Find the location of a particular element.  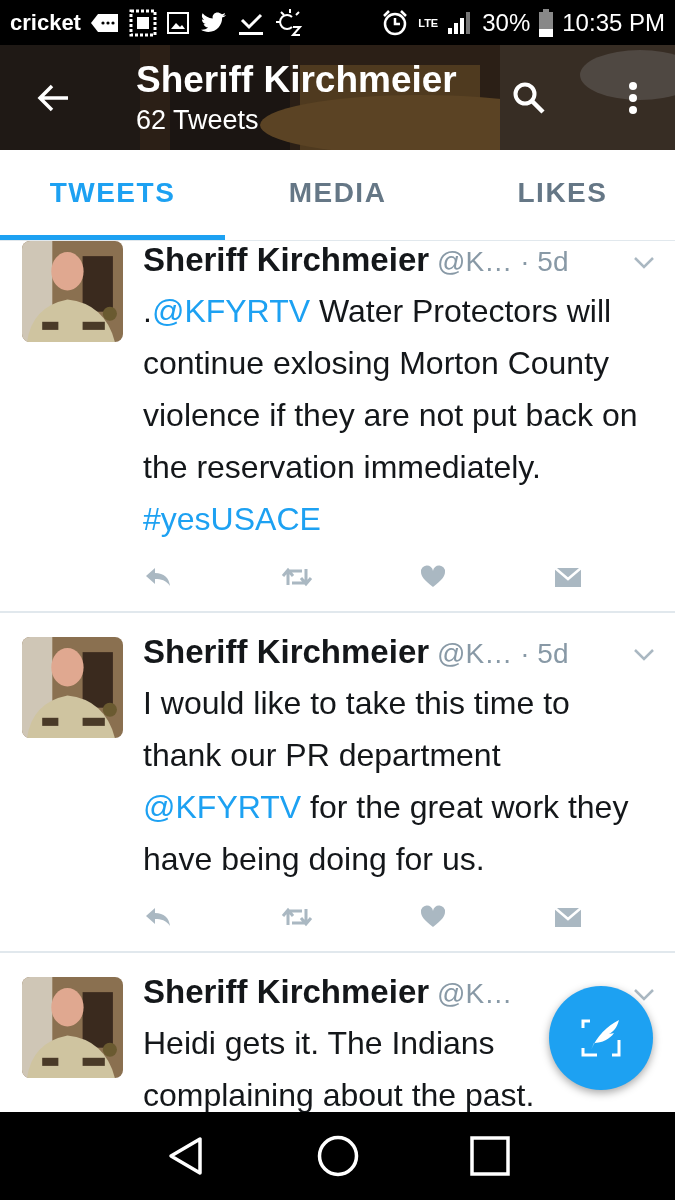

sleep-icon is located at coordinates (289, 22).